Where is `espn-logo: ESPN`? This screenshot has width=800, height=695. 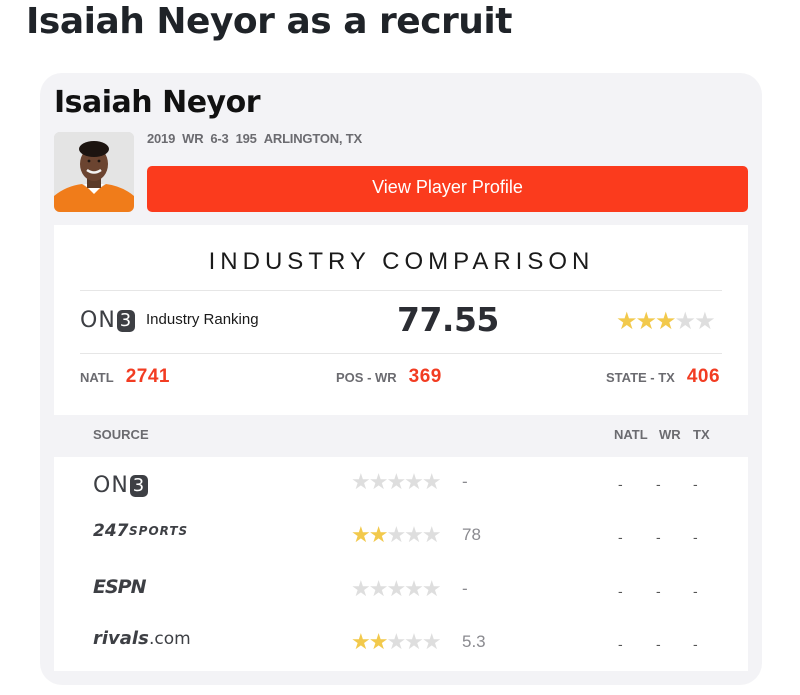
espn-logo: ESPN is located at coordinates (128, 588).